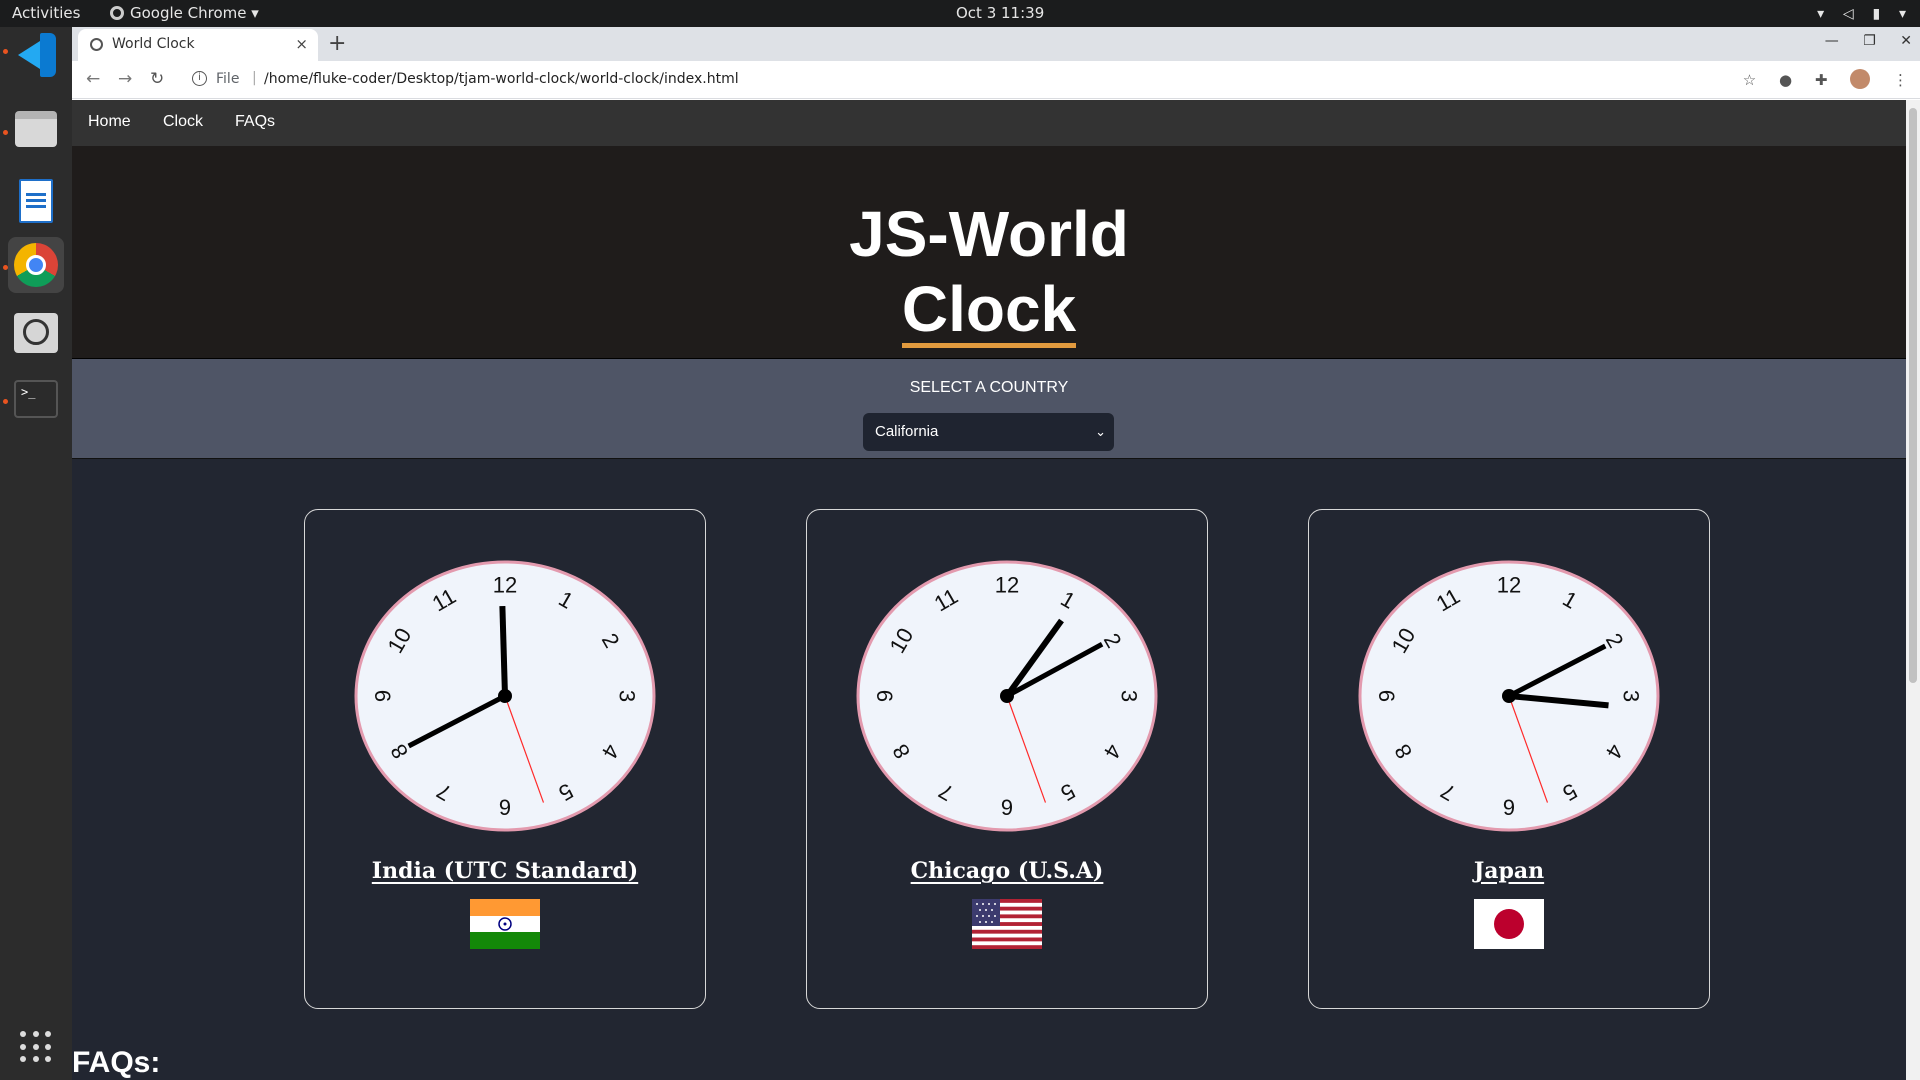 This screenshot has height=1080, width=1920. I want to click on clock-city-label: India (UTC Standard), so click(505, 871).